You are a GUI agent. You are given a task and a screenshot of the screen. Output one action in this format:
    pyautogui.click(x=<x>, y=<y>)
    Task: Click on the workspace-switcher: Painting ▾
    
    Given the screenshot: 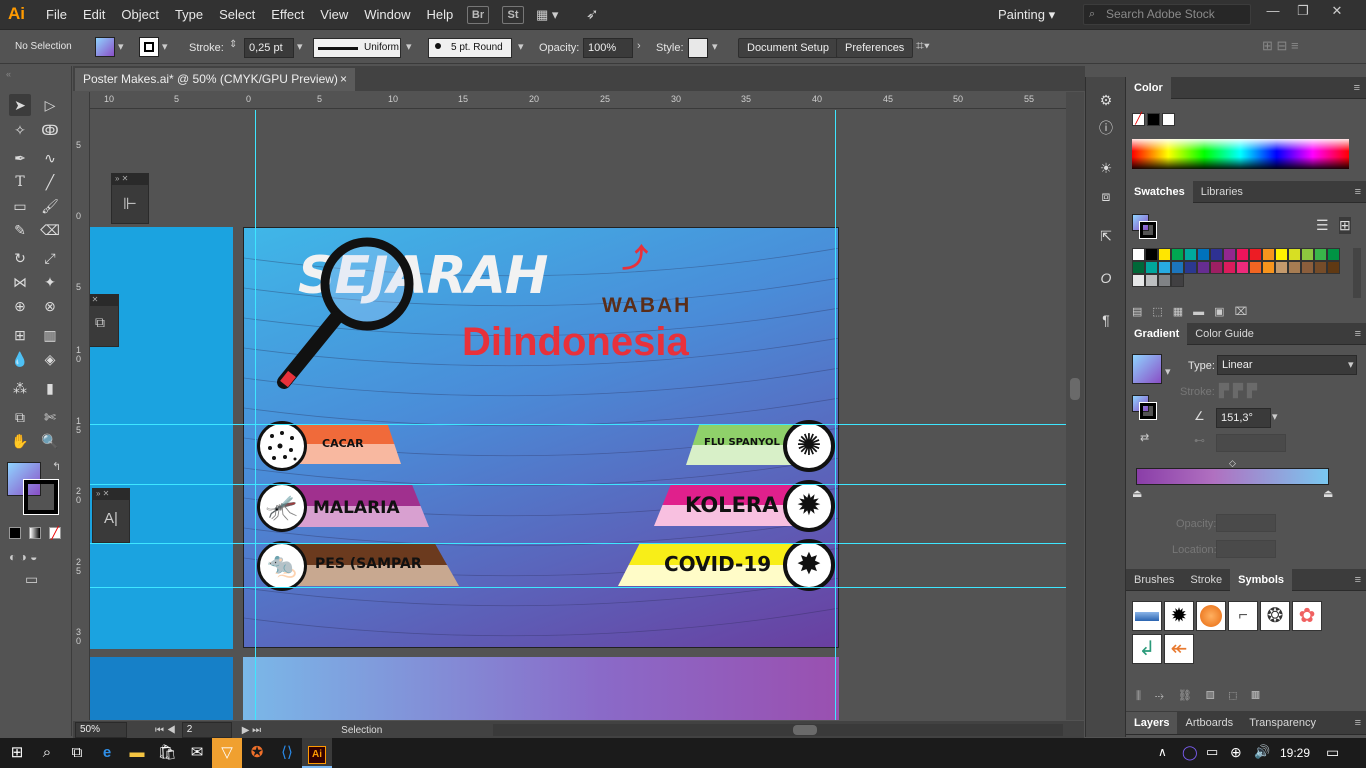 What is the action you would take?
    pyautogui.click(x=1026, y=15)
    